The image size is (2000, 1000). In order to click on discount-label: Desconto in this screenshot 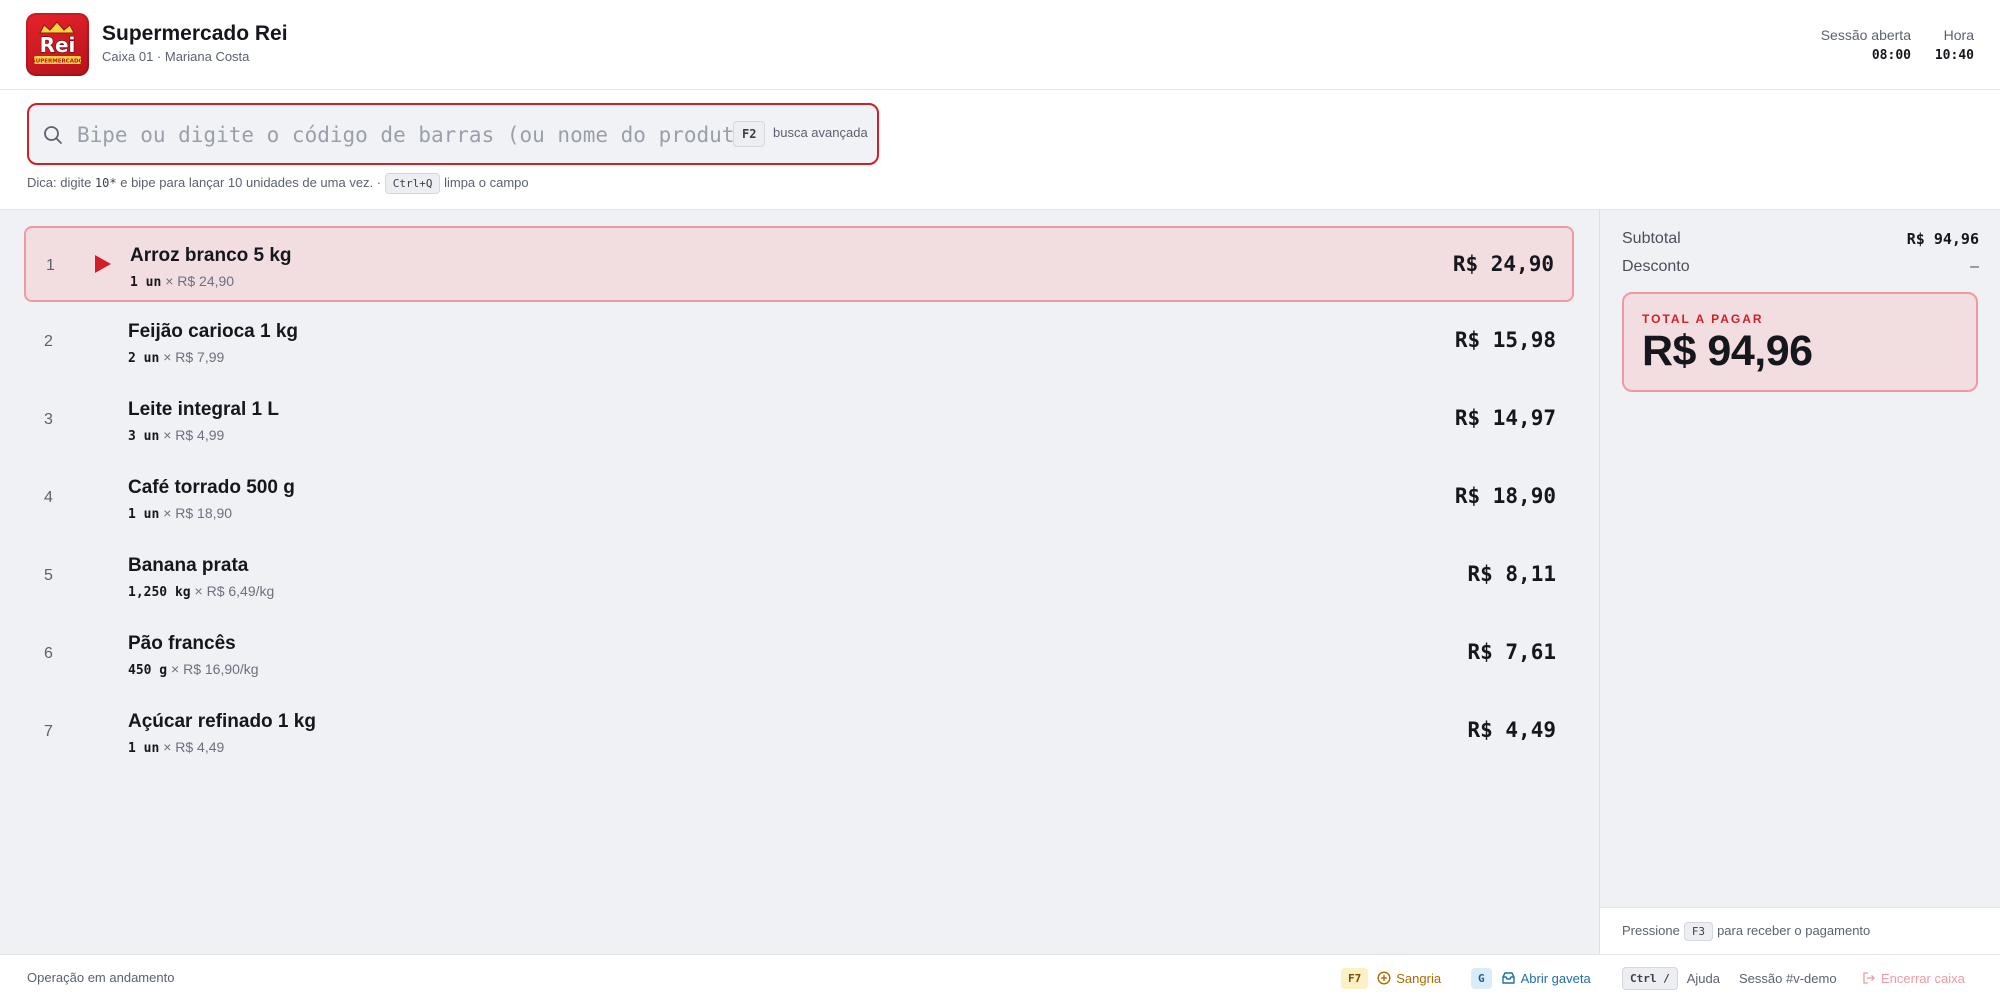, I will do `click(1656, 266)`.